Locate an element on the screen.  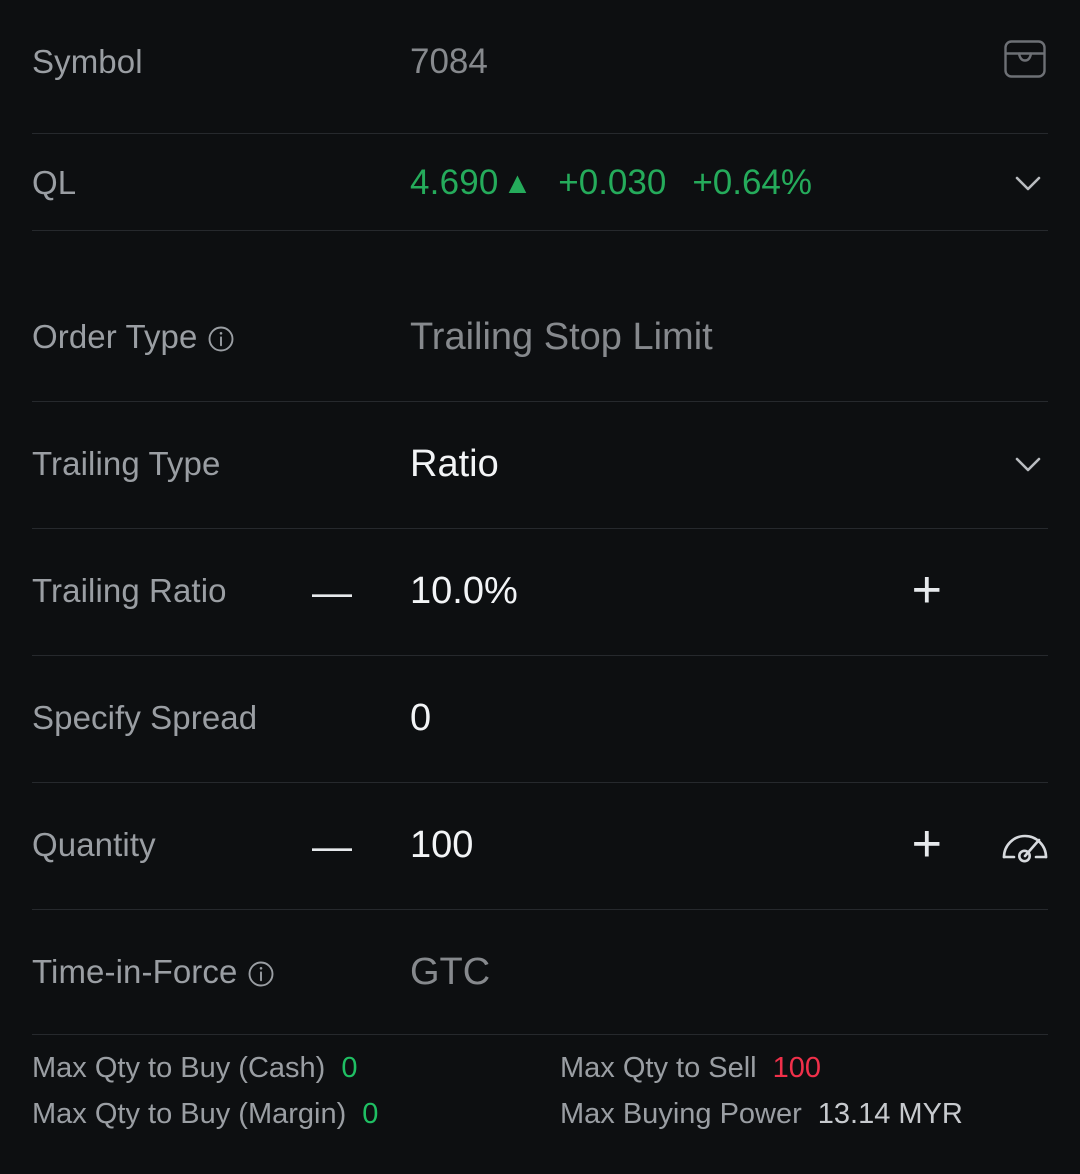
max-buying-power-label: Max Buying Power is located at coordinates (681, 1114).